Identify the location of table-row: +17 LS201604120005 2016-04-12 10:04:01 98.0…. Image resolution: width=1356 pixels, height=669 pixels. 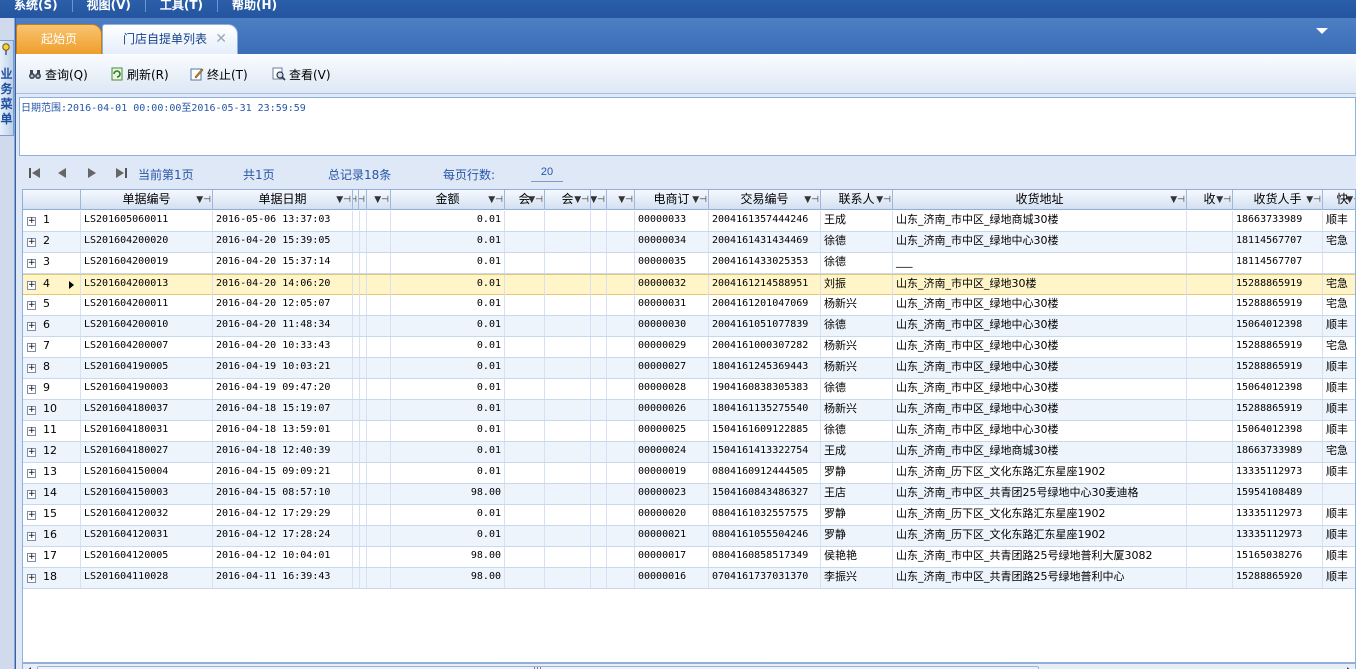
(689, 557).